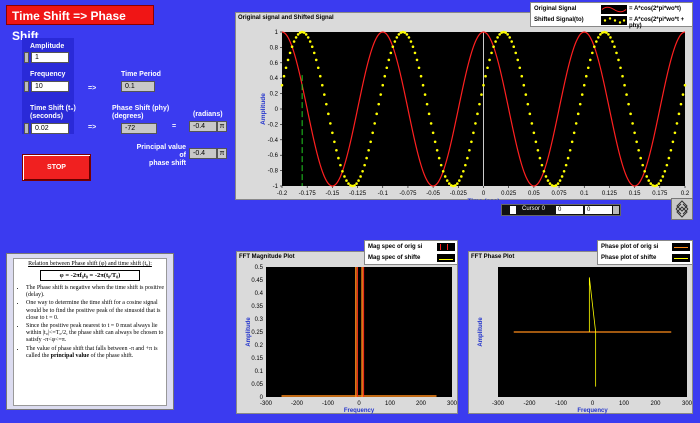 The image size is (700, 423). I want to click on fft-mag-area, so click(359, 332).